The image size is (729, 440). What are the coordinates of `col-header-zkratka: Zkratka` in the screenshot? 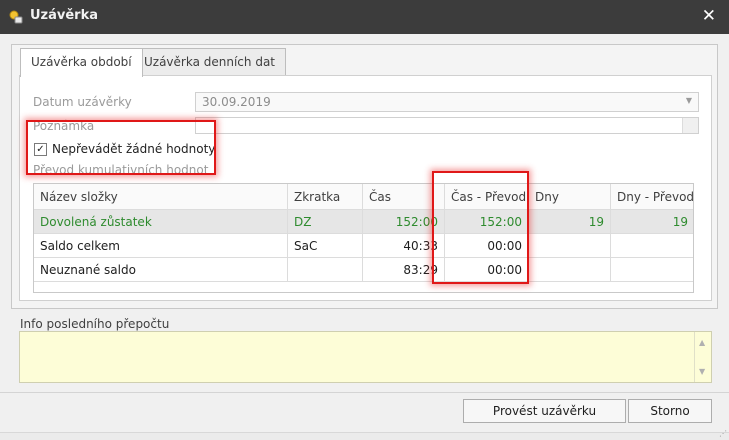 It's located at (325, 196).